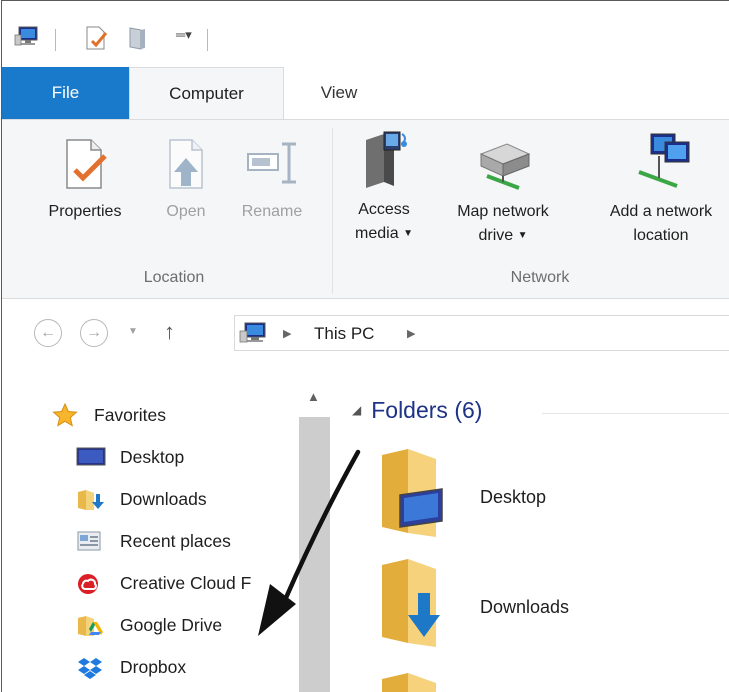 The width and height of the screenshot is (729, 692). What do you see at coordinates (332, 211) in the screenshot?
I see `ribbon-group-separator` at bounding box center [332, 211].